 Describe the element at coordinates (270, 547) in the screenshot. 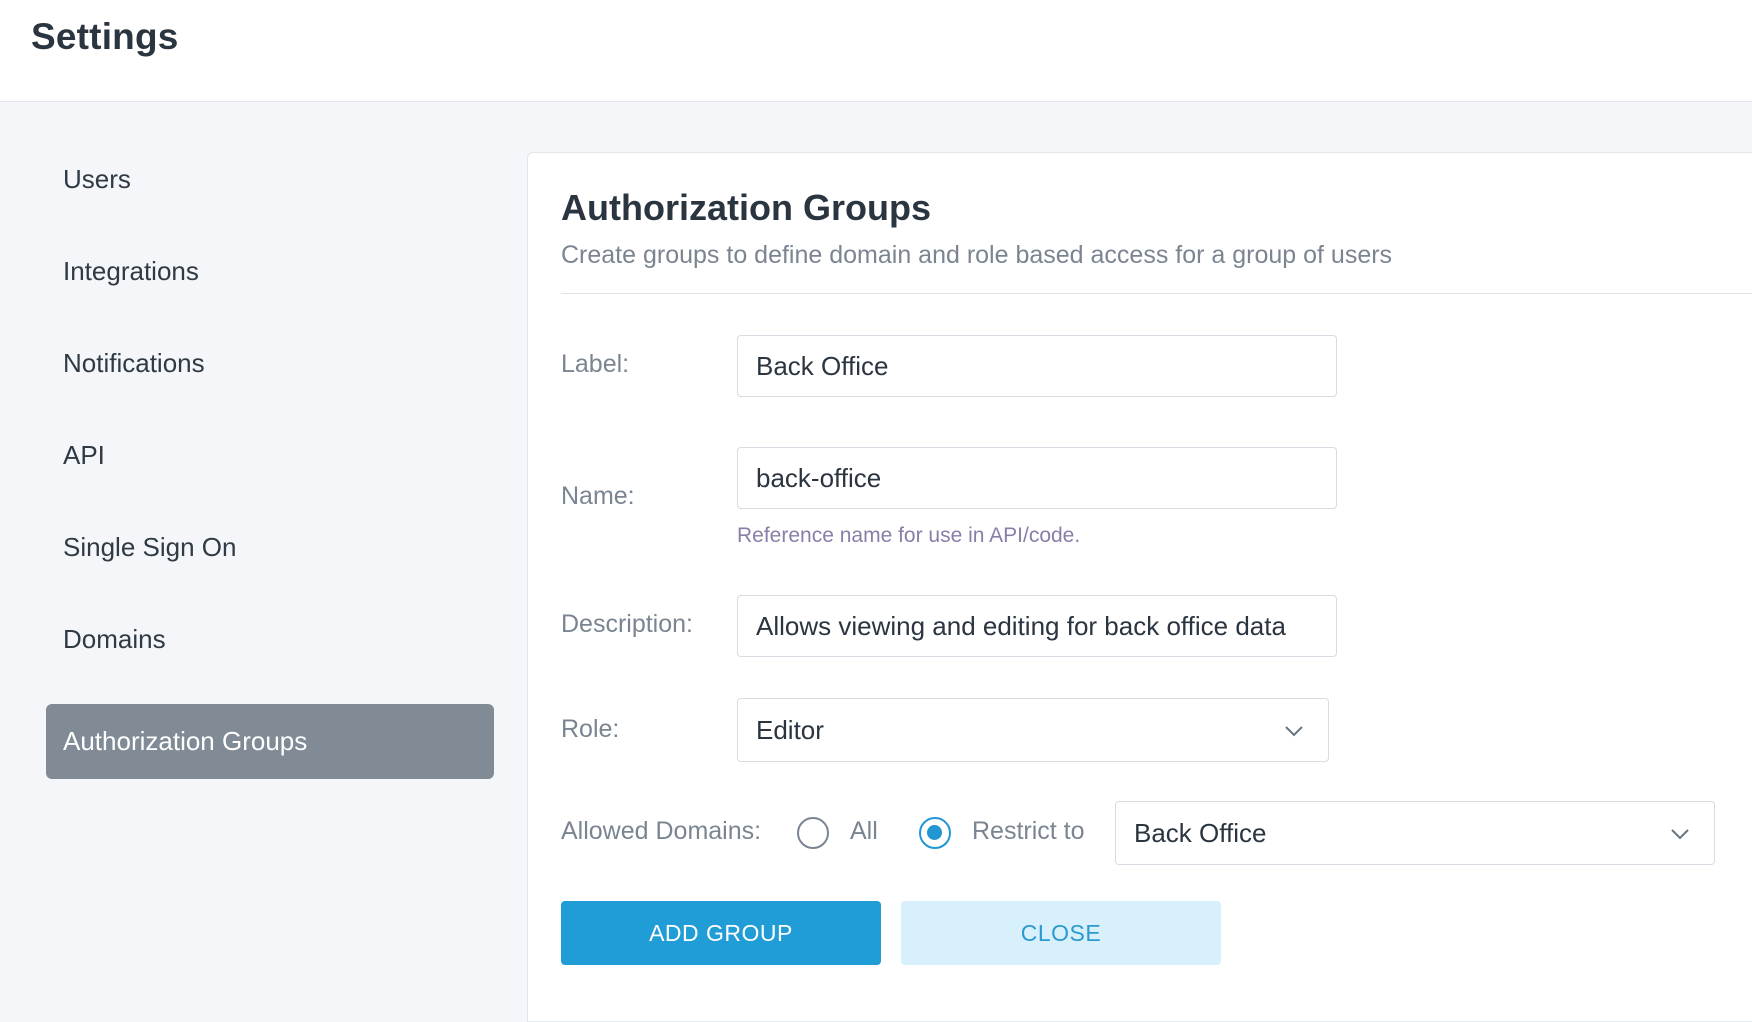

I see `sidebar-item-single-sign-on: Single Sign On` at that location.